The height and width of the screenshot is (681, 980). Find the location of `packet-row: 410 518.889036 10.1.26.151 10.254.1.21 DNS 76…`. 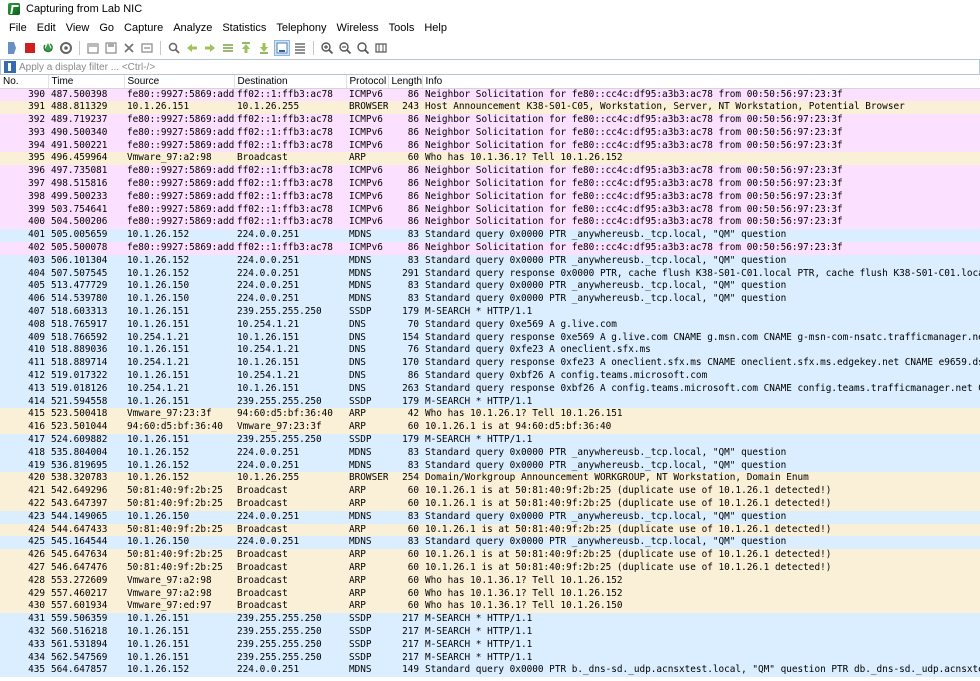

packet-row: 410 518.889036 10.1.26.151 10.254.1.21 DNS 76… is located at coordinates (490, 351).